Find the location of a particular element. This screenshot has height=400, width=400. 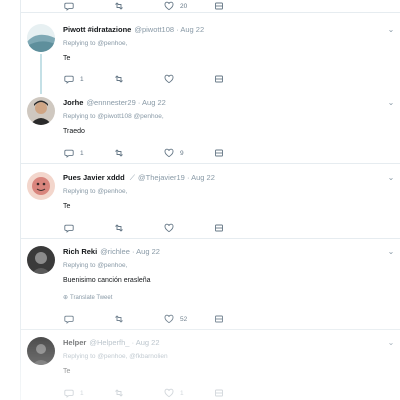

tweet-header: Rich Reki @richlee · Aug 22 is located at coordinates (111, 251).